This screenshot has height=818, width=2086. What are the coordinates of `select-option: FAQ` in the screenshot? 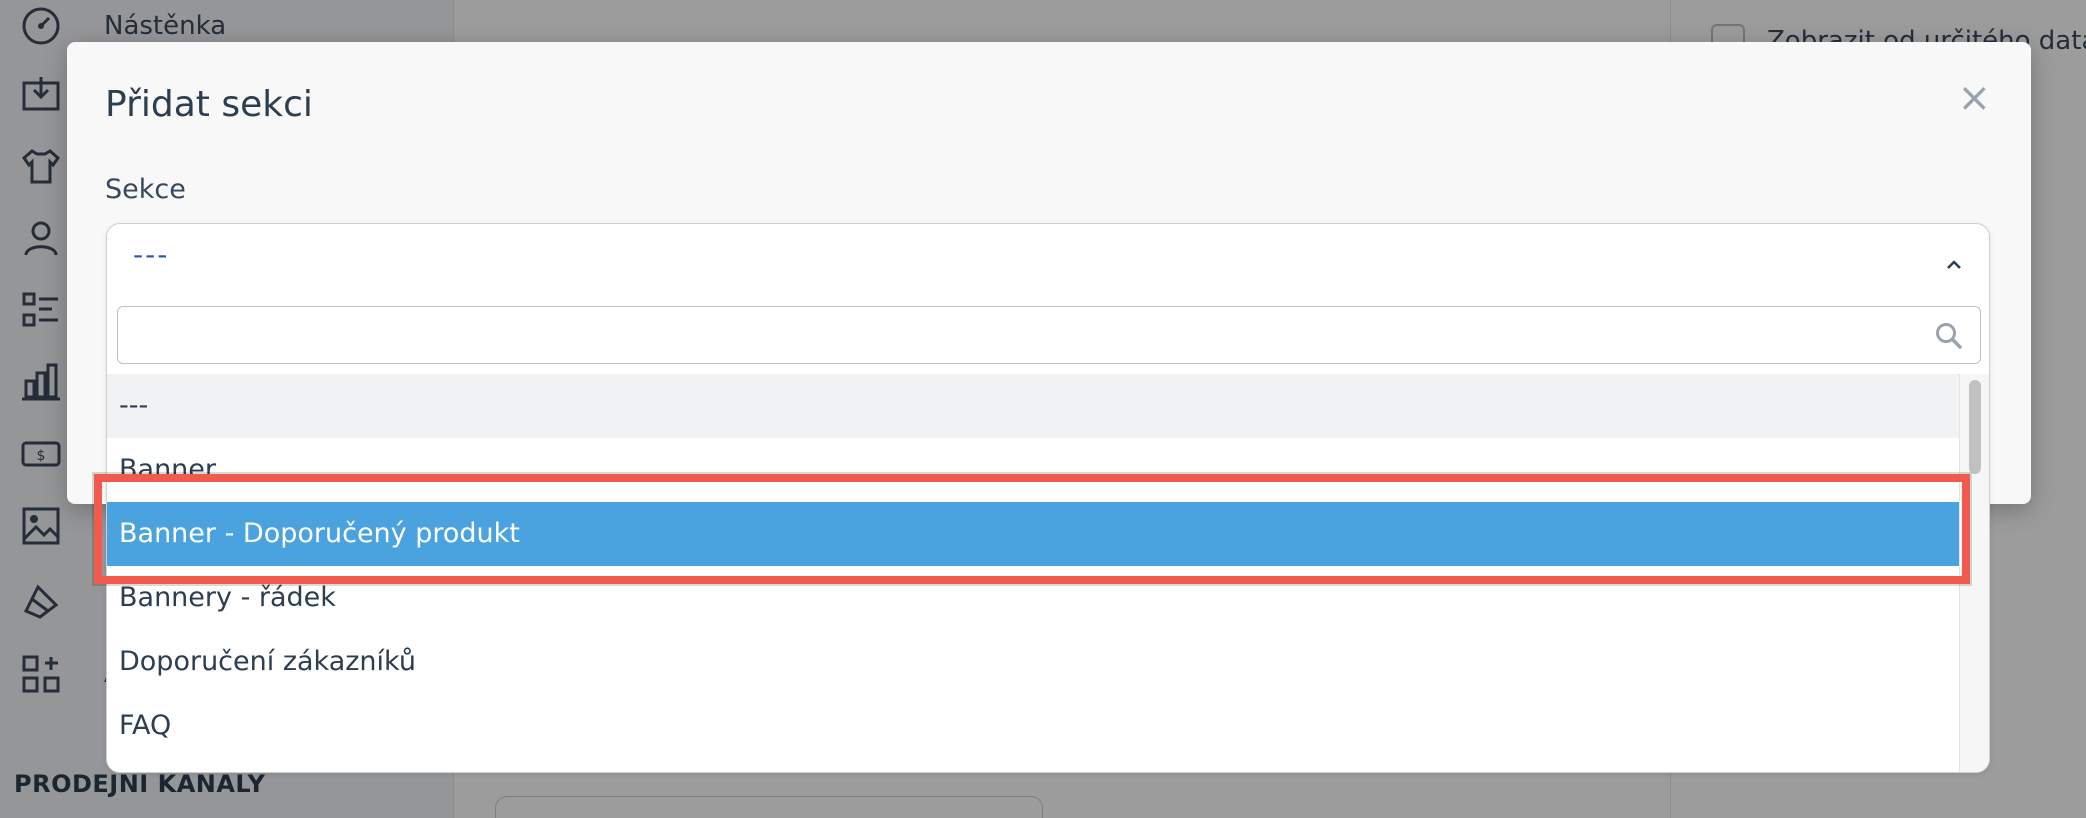 It's located at (1033, 726).